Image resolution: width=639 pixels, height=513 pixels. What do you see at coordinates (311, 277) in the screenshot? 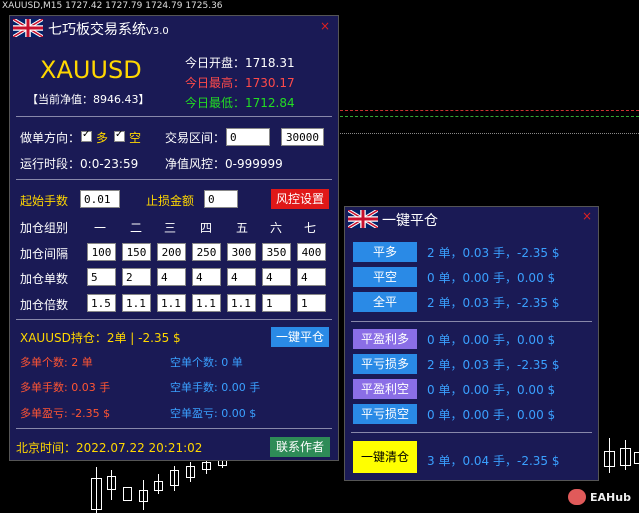
I see `count-input-7: 4` at bounding box center [311, 277].